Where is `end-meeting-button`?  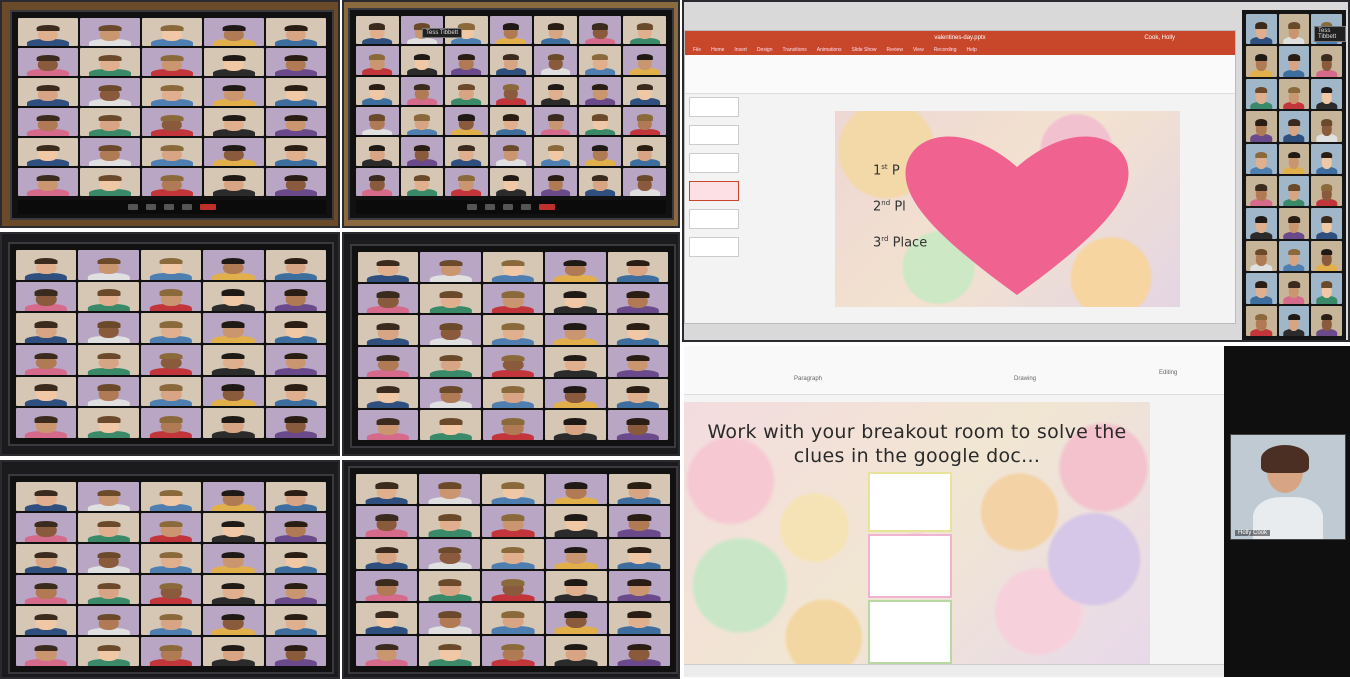
end-meeting-button is located at coordinates (547, 207).